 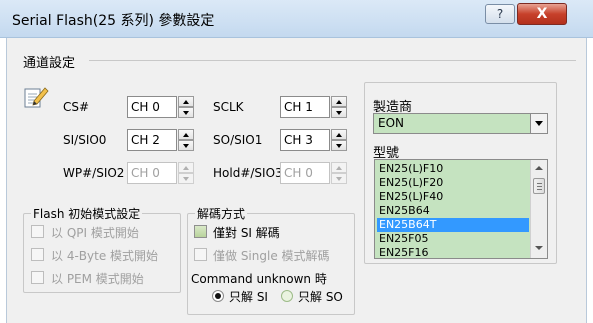 I want to click on radio-only-so-label: 只解 SO, so click(x=320, y=297).